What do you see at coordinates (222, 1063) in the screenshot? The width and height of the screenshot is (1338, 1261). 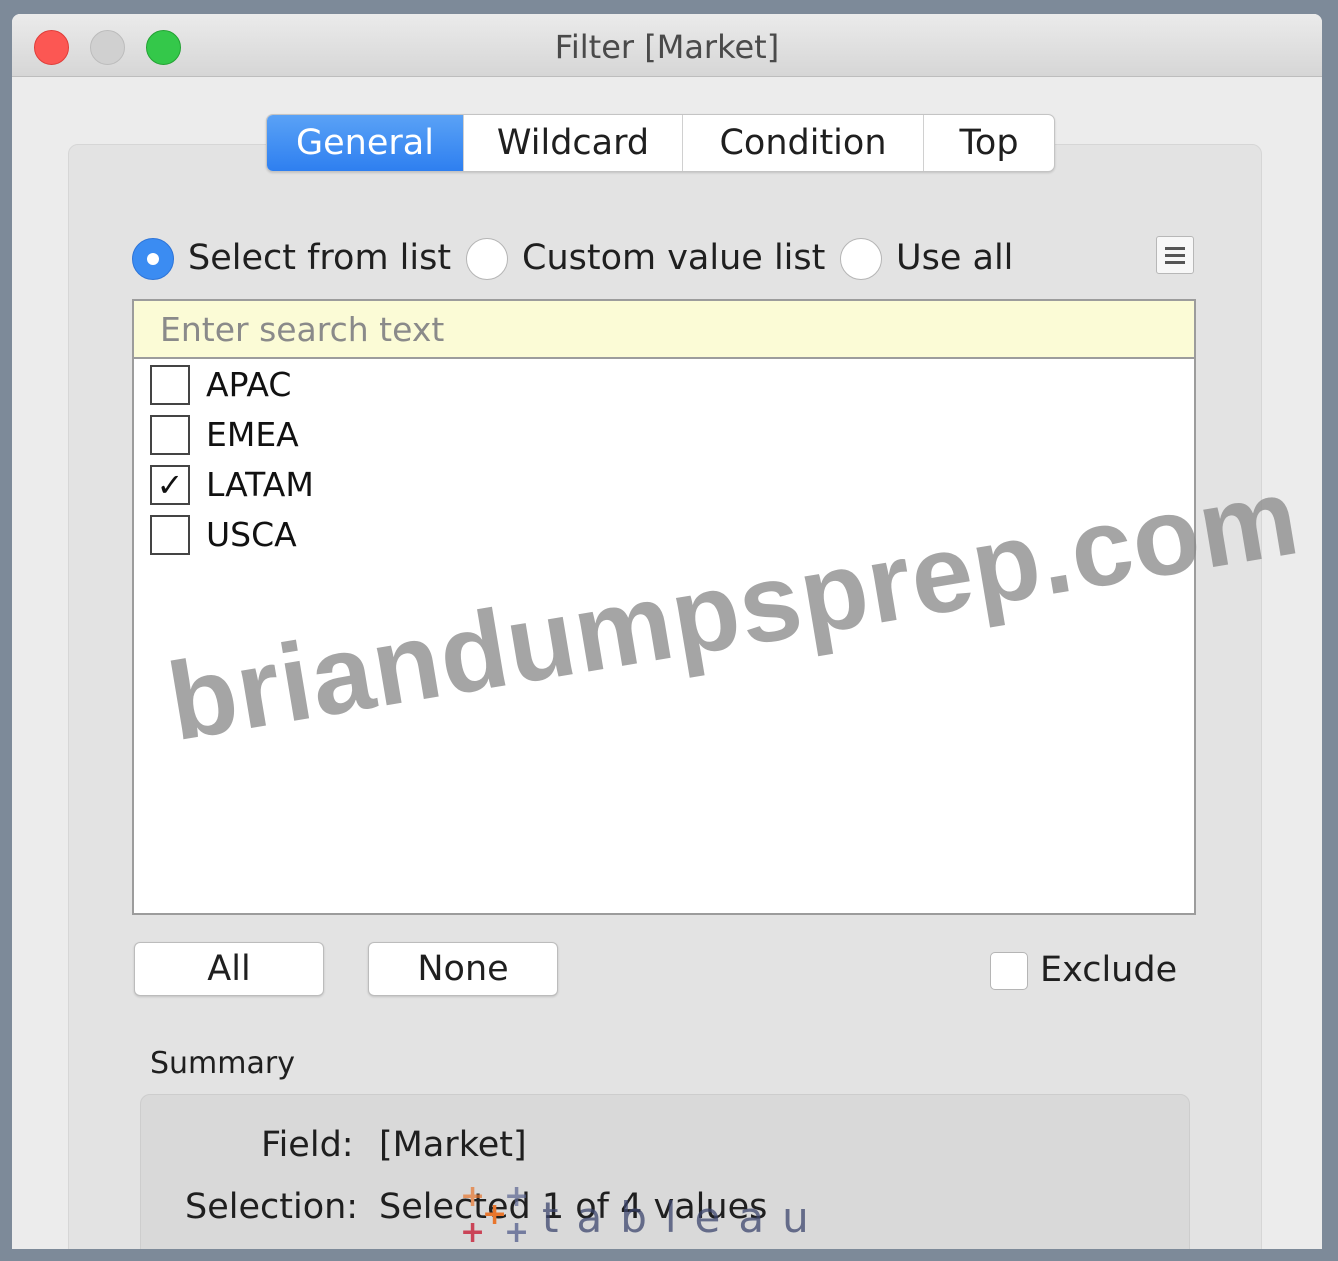 I see `summary-heading: Summary` at bounding box center [222, 1063].